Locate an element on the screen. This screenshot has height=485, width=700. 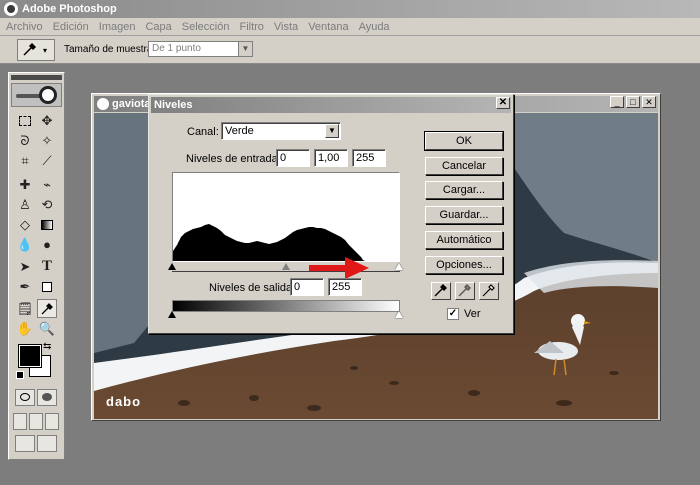
input-gamma-field: 1,00 is located at coordinates (331, 158).